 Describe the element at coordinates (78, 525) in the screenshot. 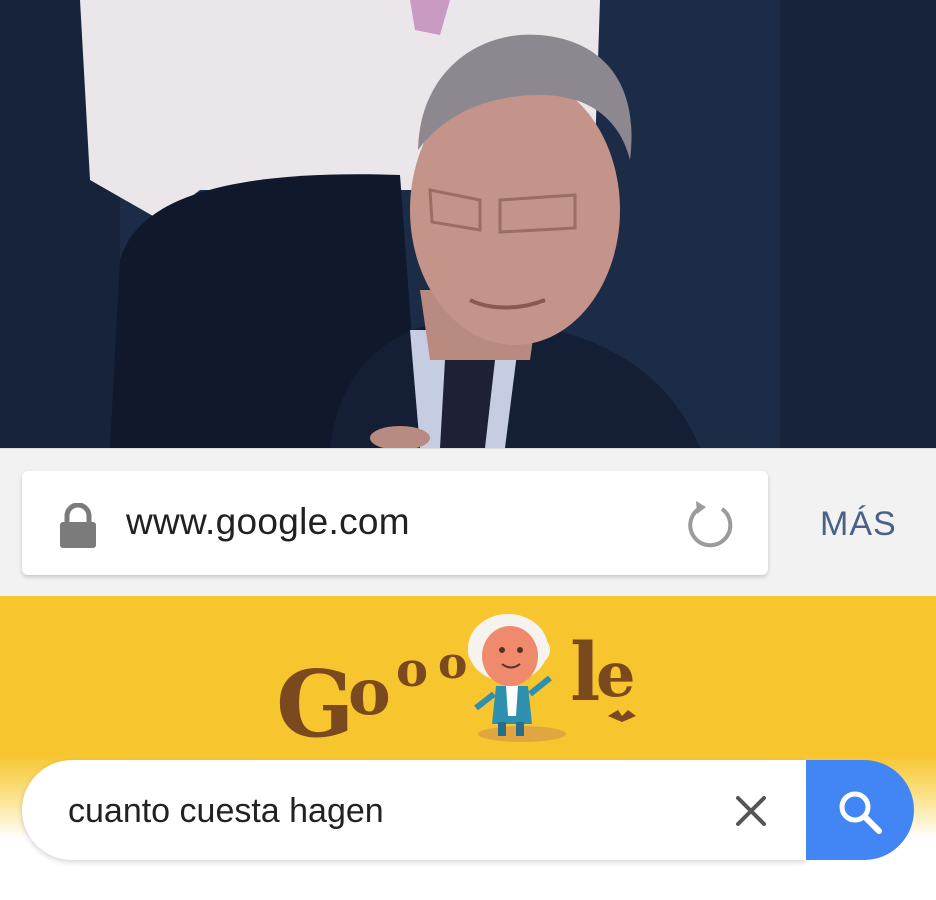

I see `lock-icon` at that location.